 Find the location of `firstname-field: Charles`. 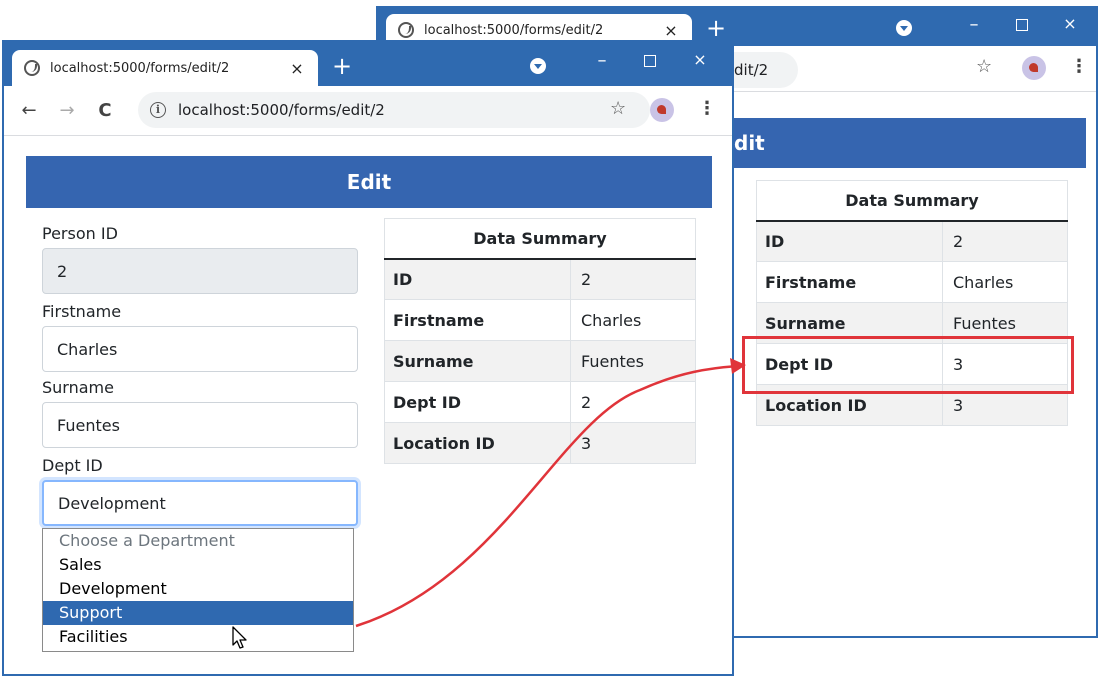

firstname-field: Charles is located at coordinates (200, 349).